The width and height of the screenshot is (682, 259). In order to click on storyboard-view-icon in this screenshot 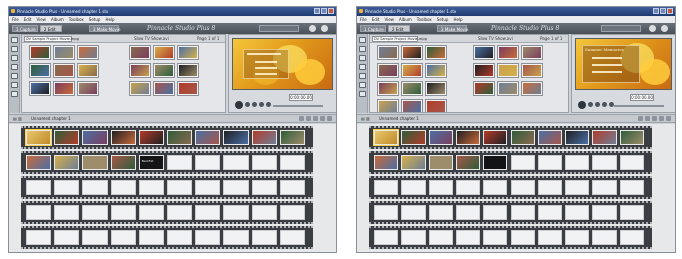, I will do `click(668, 118)`.